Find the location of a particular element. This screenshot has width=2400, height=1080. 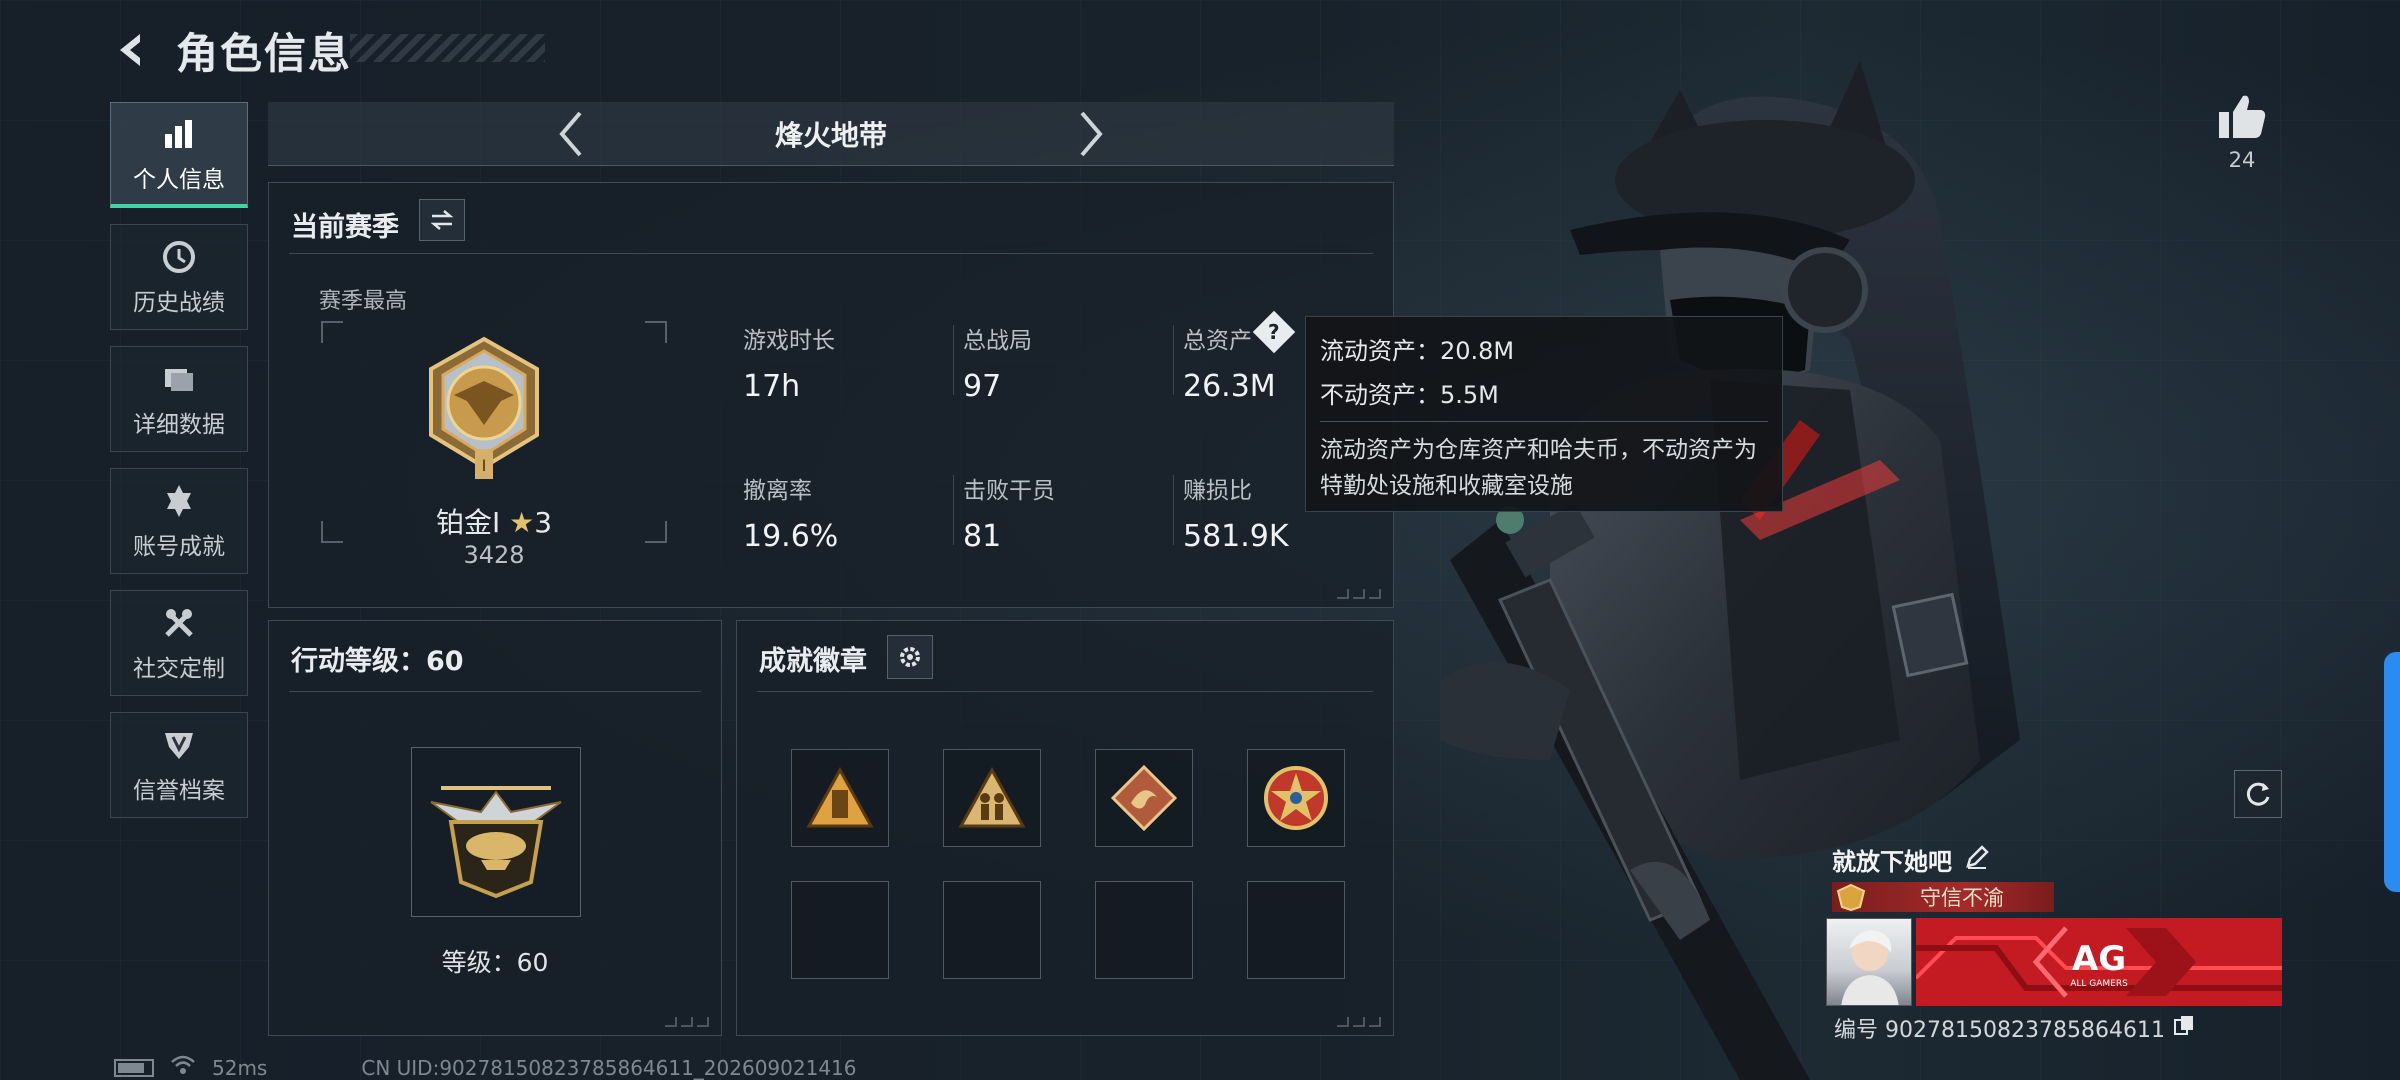

stat-label: 击败干员 is located at coordinates (1009, 491).